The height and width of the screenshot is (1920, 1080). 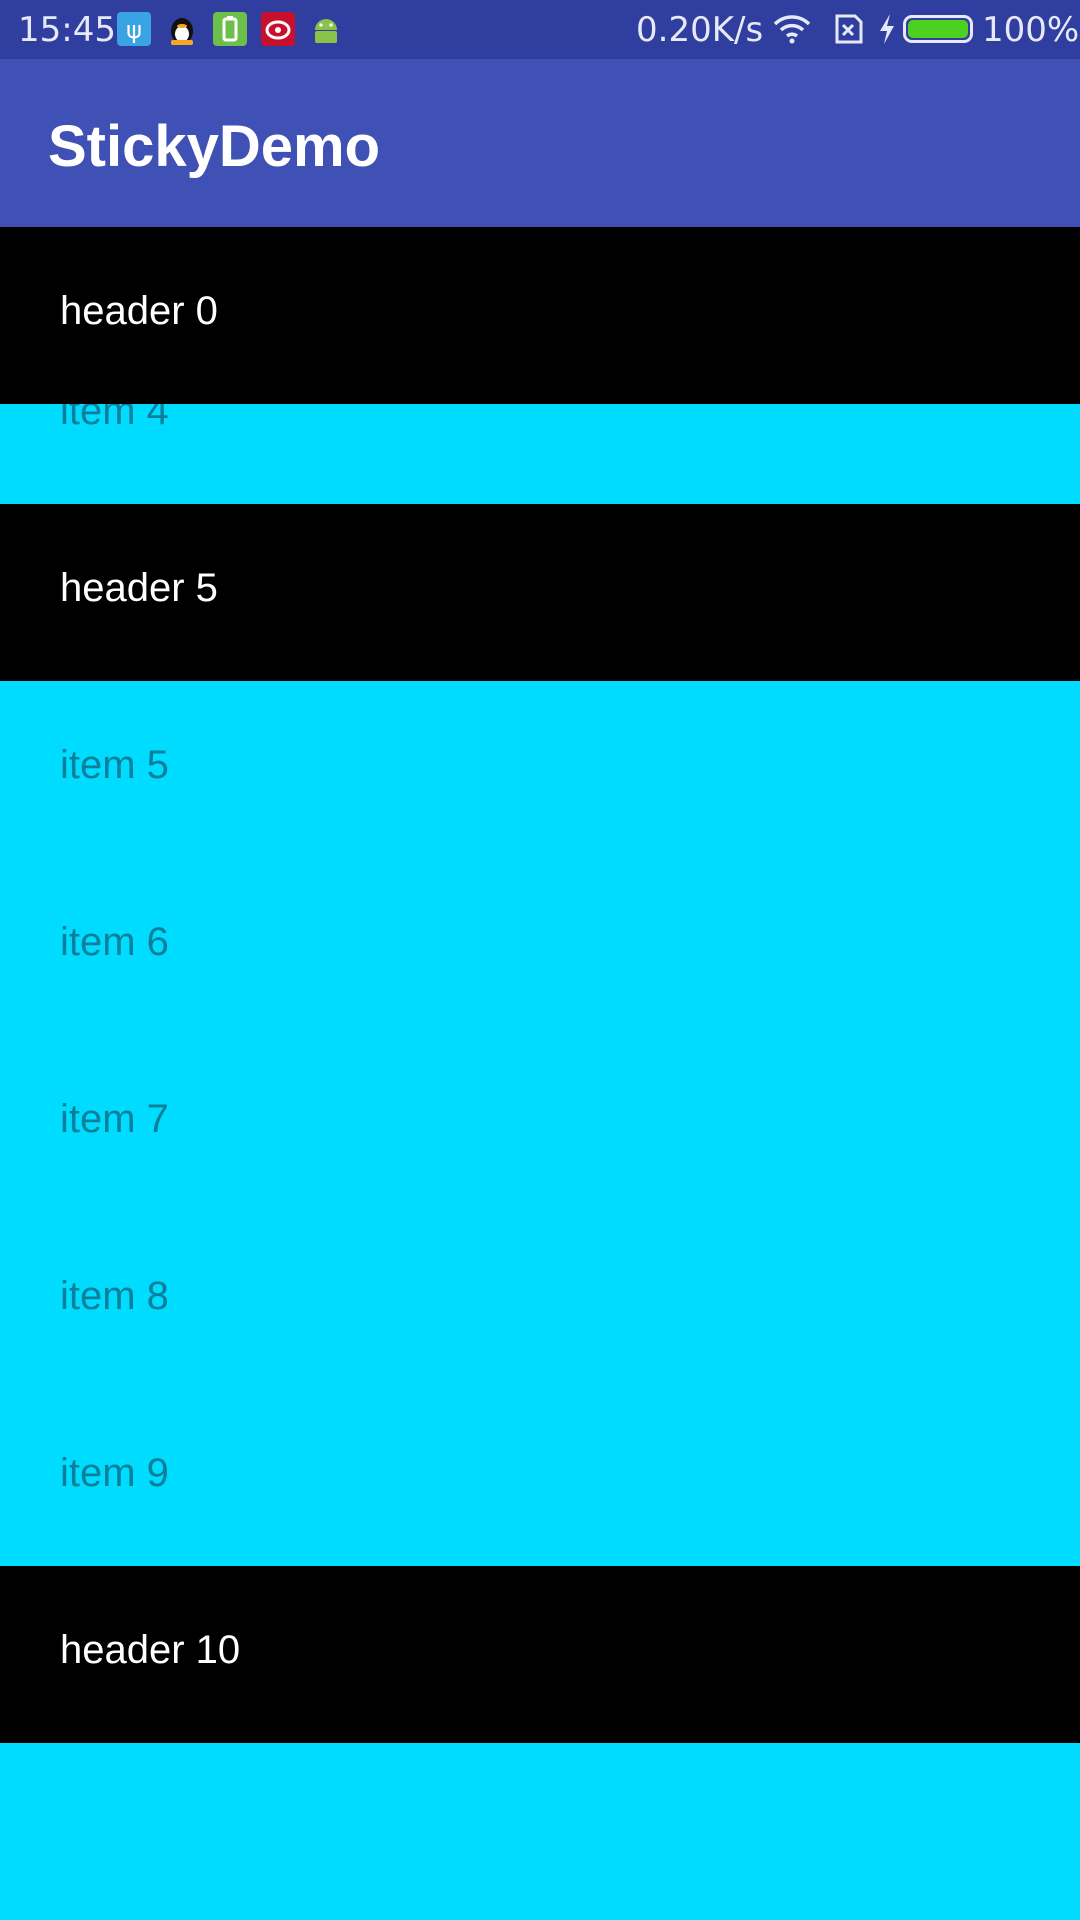 I want to click on qq-icon, so click(x=182, y=29).